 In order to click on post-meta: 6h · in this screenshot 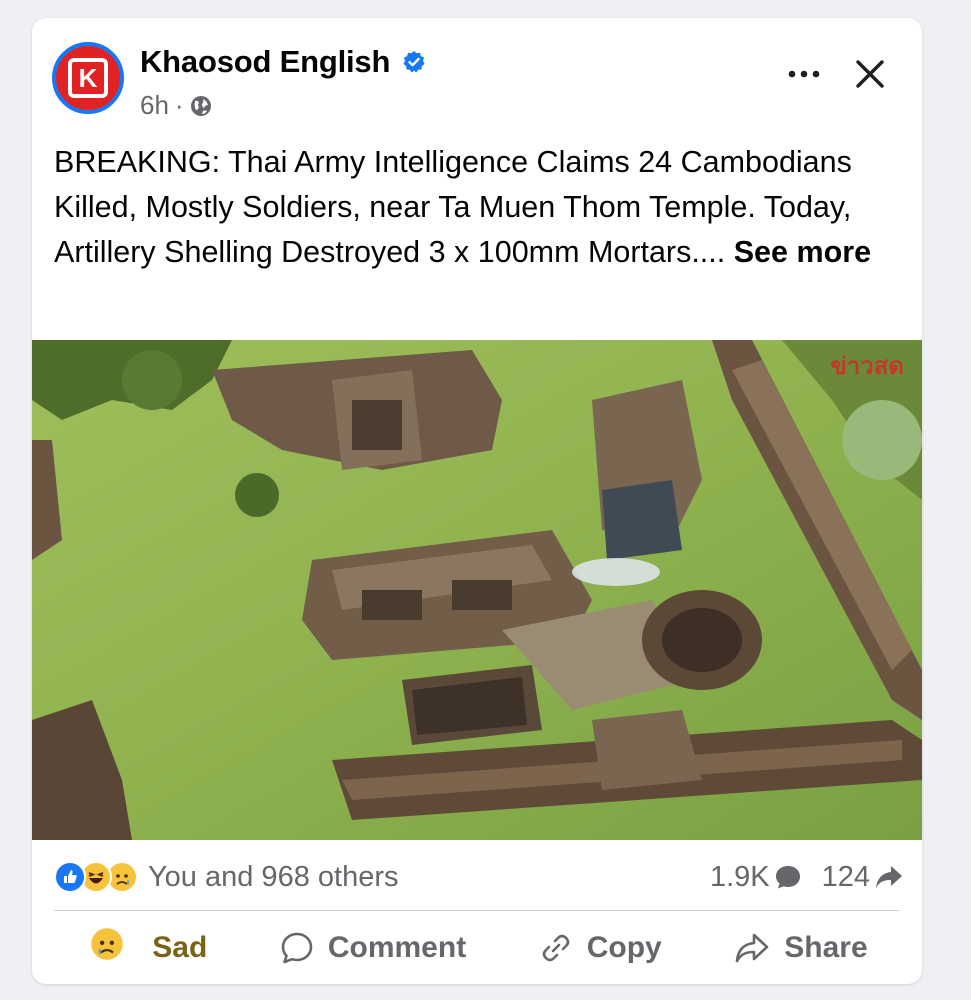, I will do `click(176, 105)`.